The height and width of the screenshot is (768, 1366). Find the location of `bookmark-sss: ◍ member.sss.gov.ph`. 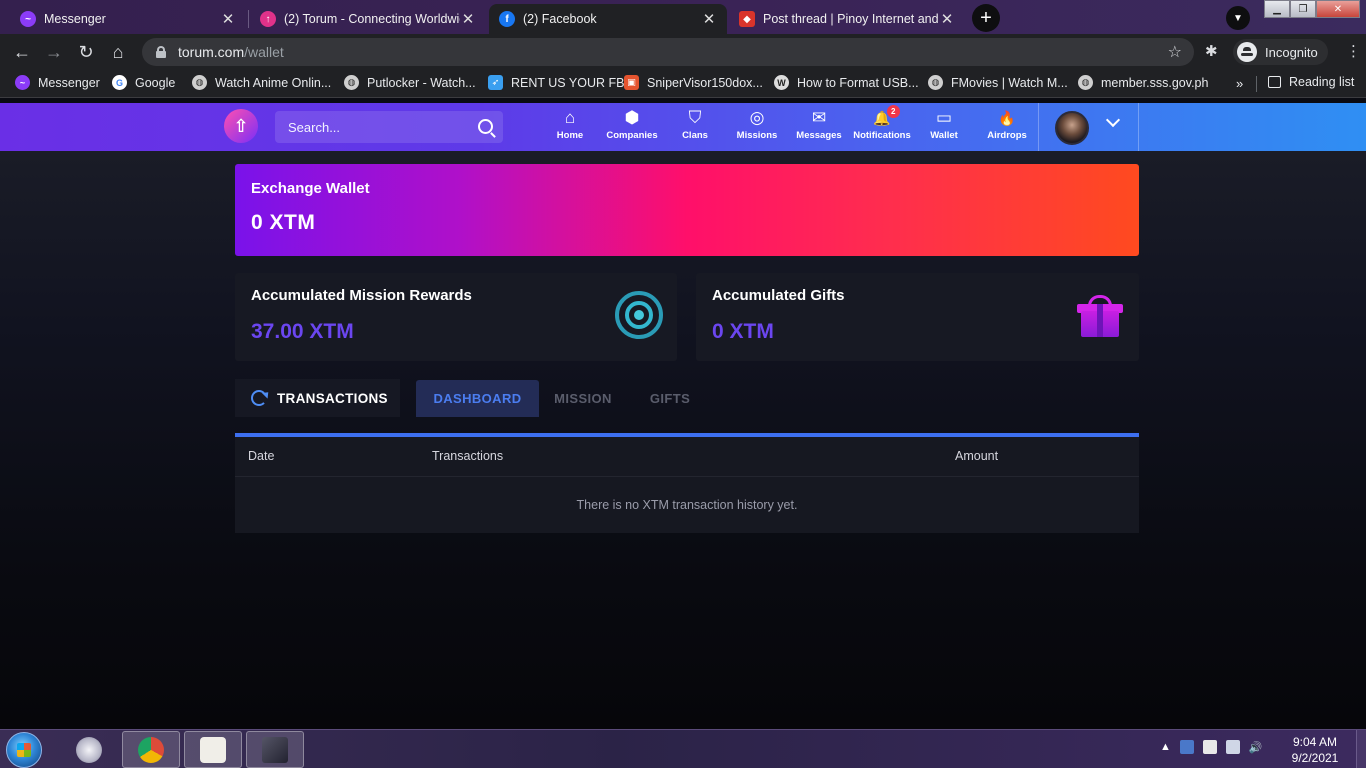

bookmark-sss: ◍ member.sss.gov.ph is located at coordinates (1143, 82).